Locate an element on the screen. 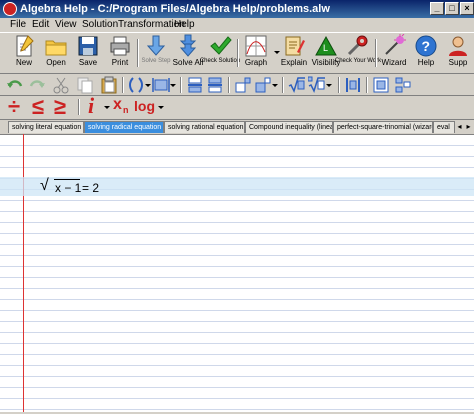 The width and height of the screenshot is (474, 414). paste-icon is located at coordinates (109, 85).